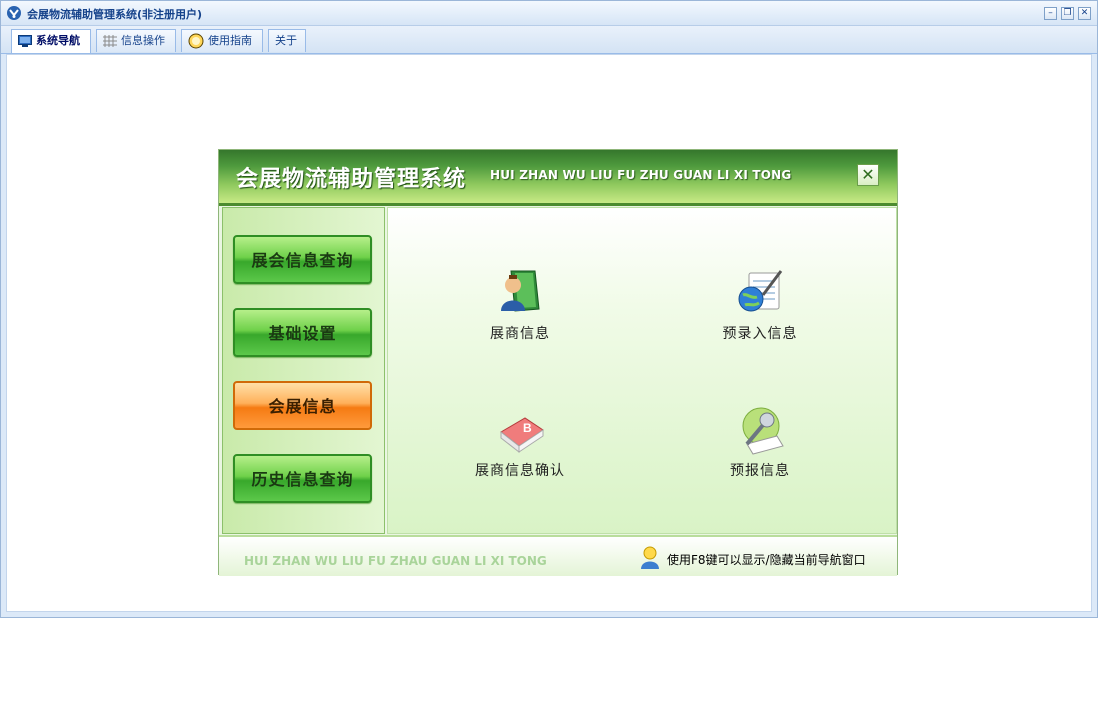 The image size is (1098, 716). Describe the element at coordinates (549, 13) in the screenshot. I see `title-bar: 会展物流辅助管理系统(非注册用户) – ❐ ✕` at that location.